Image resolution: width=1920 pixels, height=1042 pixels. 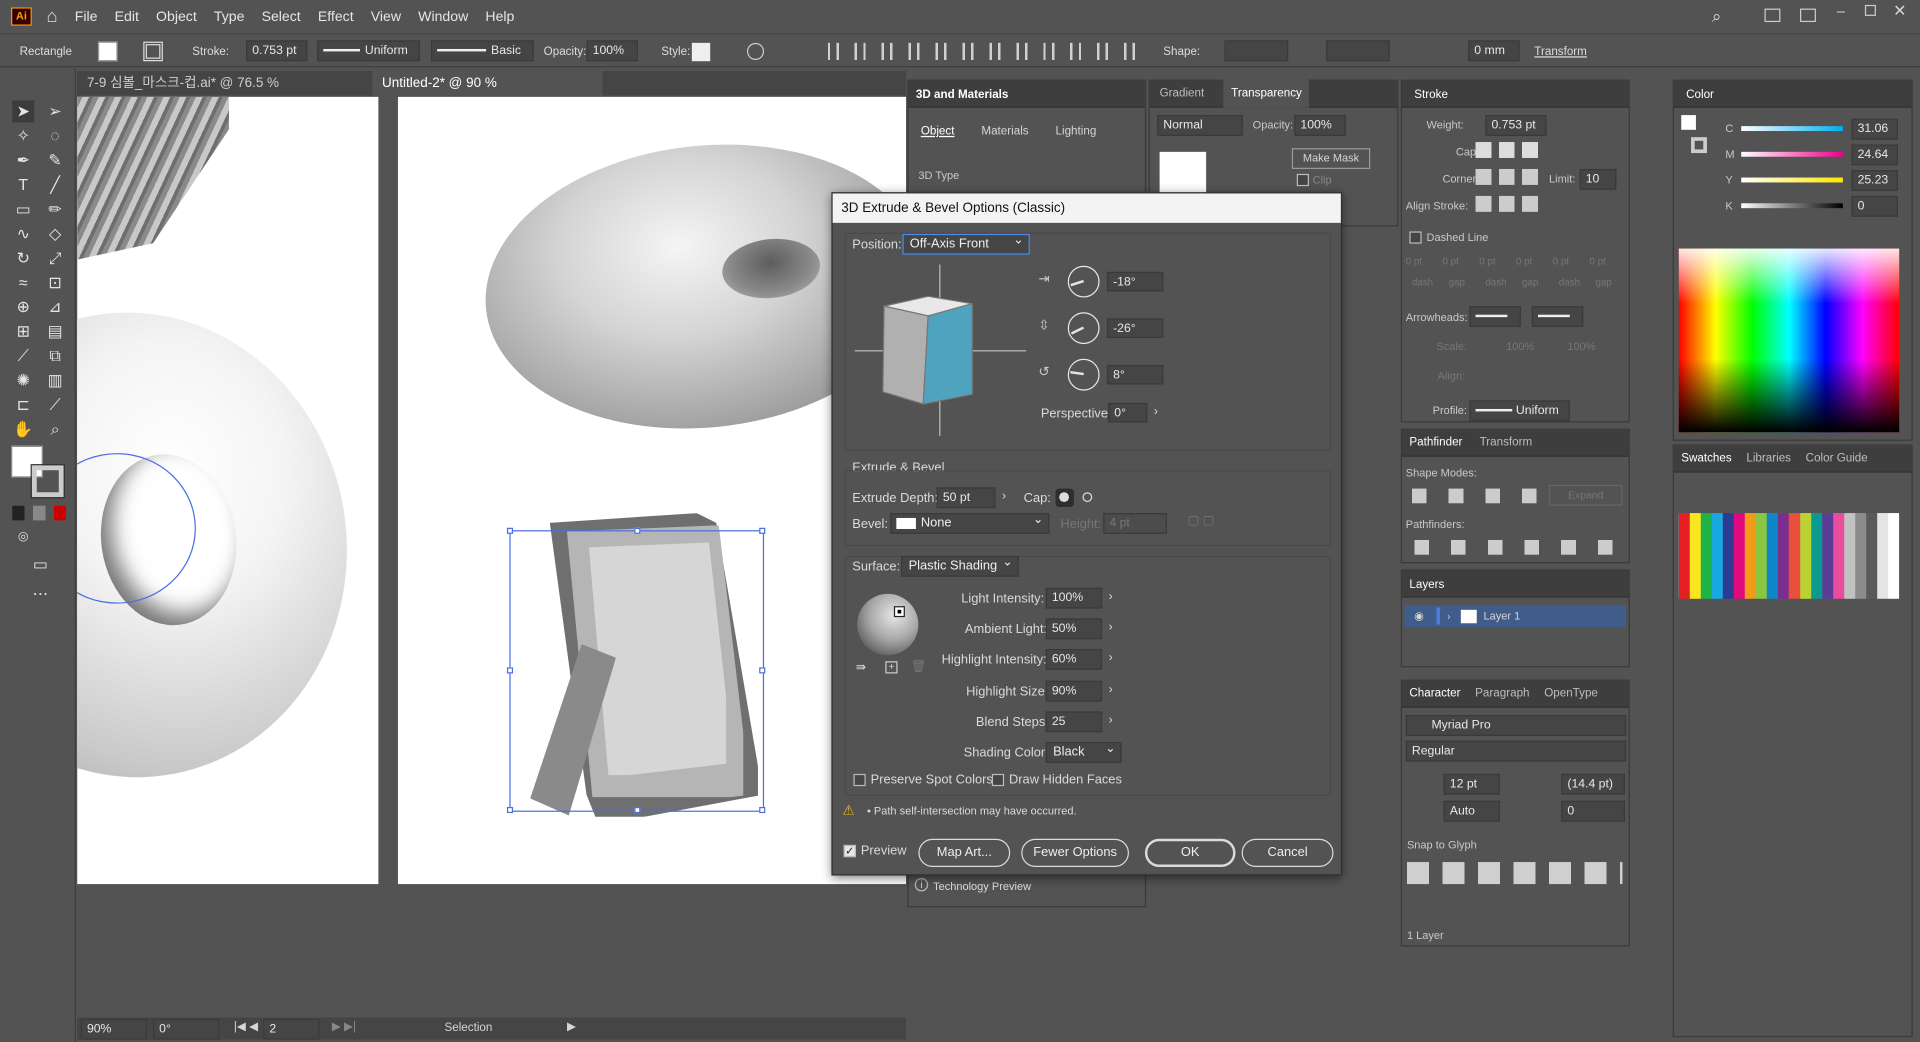 What do you see at coordinates (1792, 180) in the screenshot?
I see `channel-y-slider` at bounding box center [1792, 180].